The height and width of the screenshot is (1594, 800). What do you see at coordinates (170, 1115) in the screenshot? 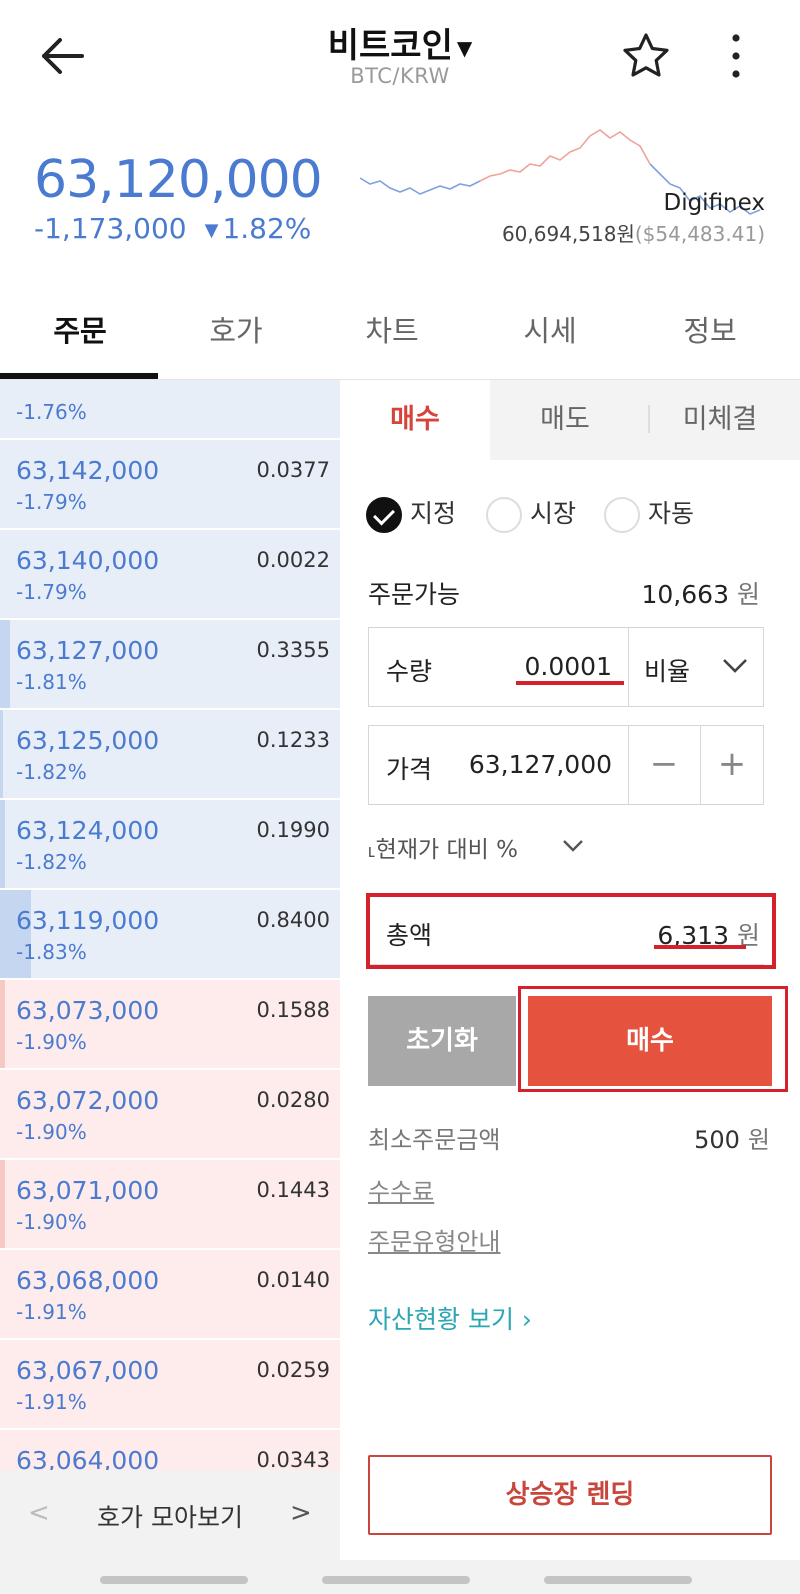
I see `orderbook-row: 63,072,000 -1.90% 0.0280` at bounding box center [170, 1115].